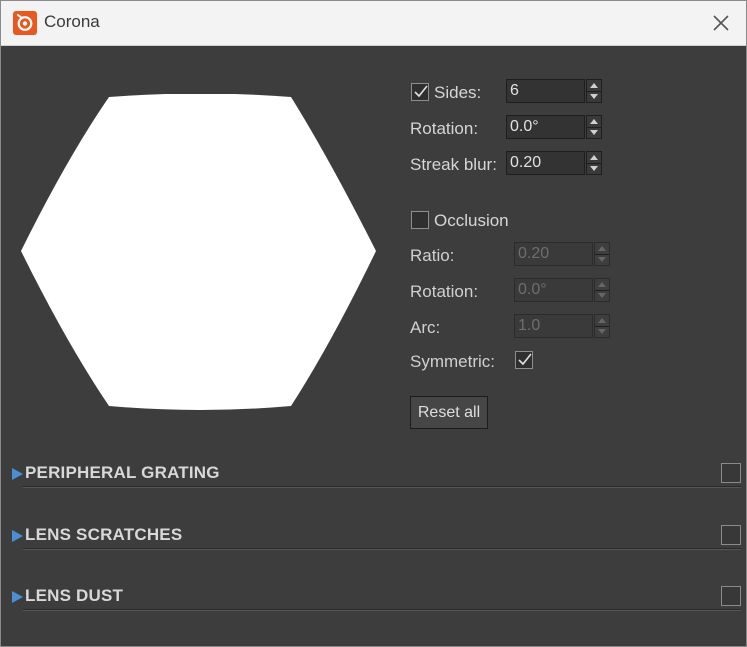 Image resolution: width=747 pixels, height=647 pixels. Describe the element at coordinates (122, 472) in the screenshot. I see `section-title: PERIPHERAL GRATING` at that location.